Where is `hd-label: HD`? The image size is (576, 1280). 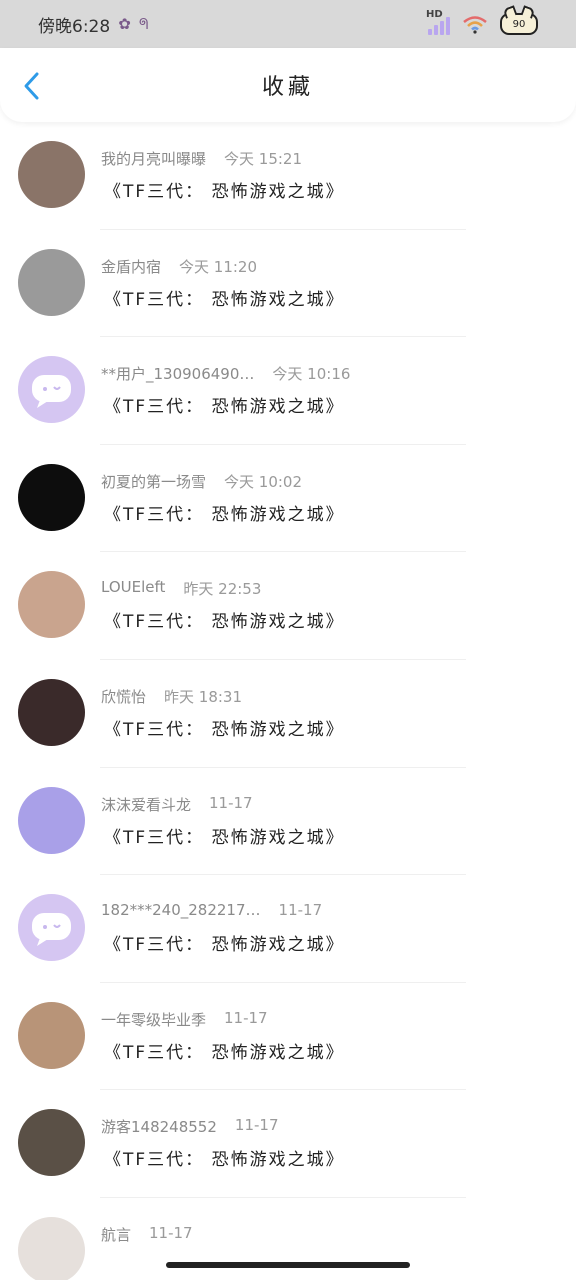
hd-label: HD is located at coordinates (434, 14).